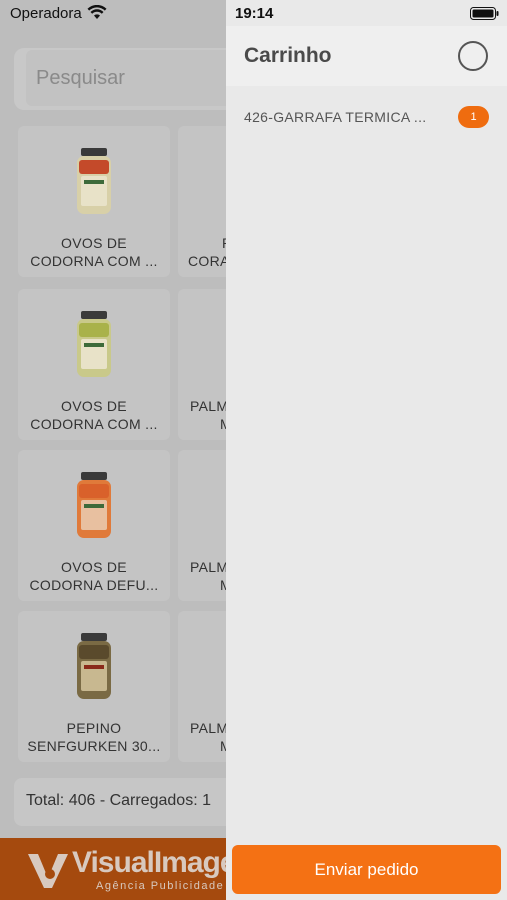 The image size is (507, 900). Describe the element at coordinates (202, 201) in the screenshot. I see `product-card: P CORA` at that location.